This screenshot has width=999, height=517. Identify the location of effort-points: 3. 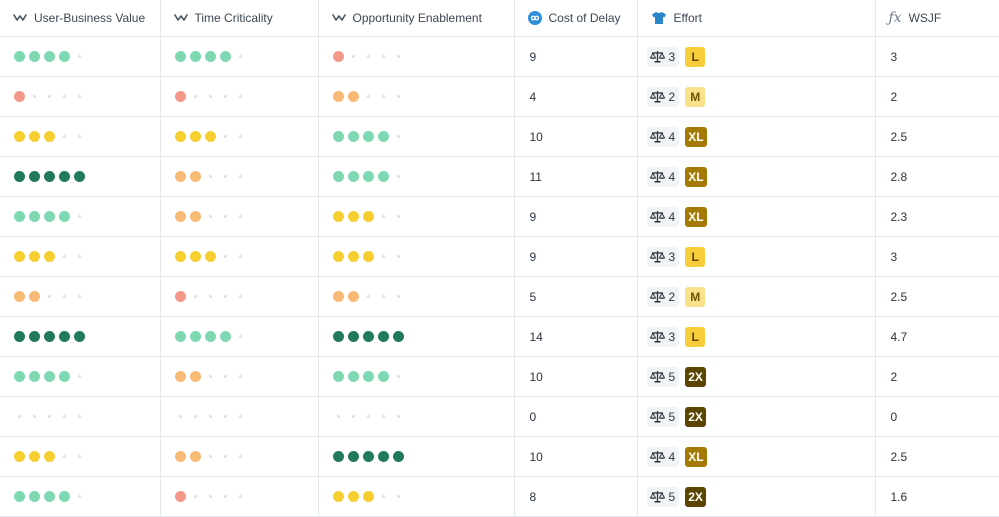
(663, 56).